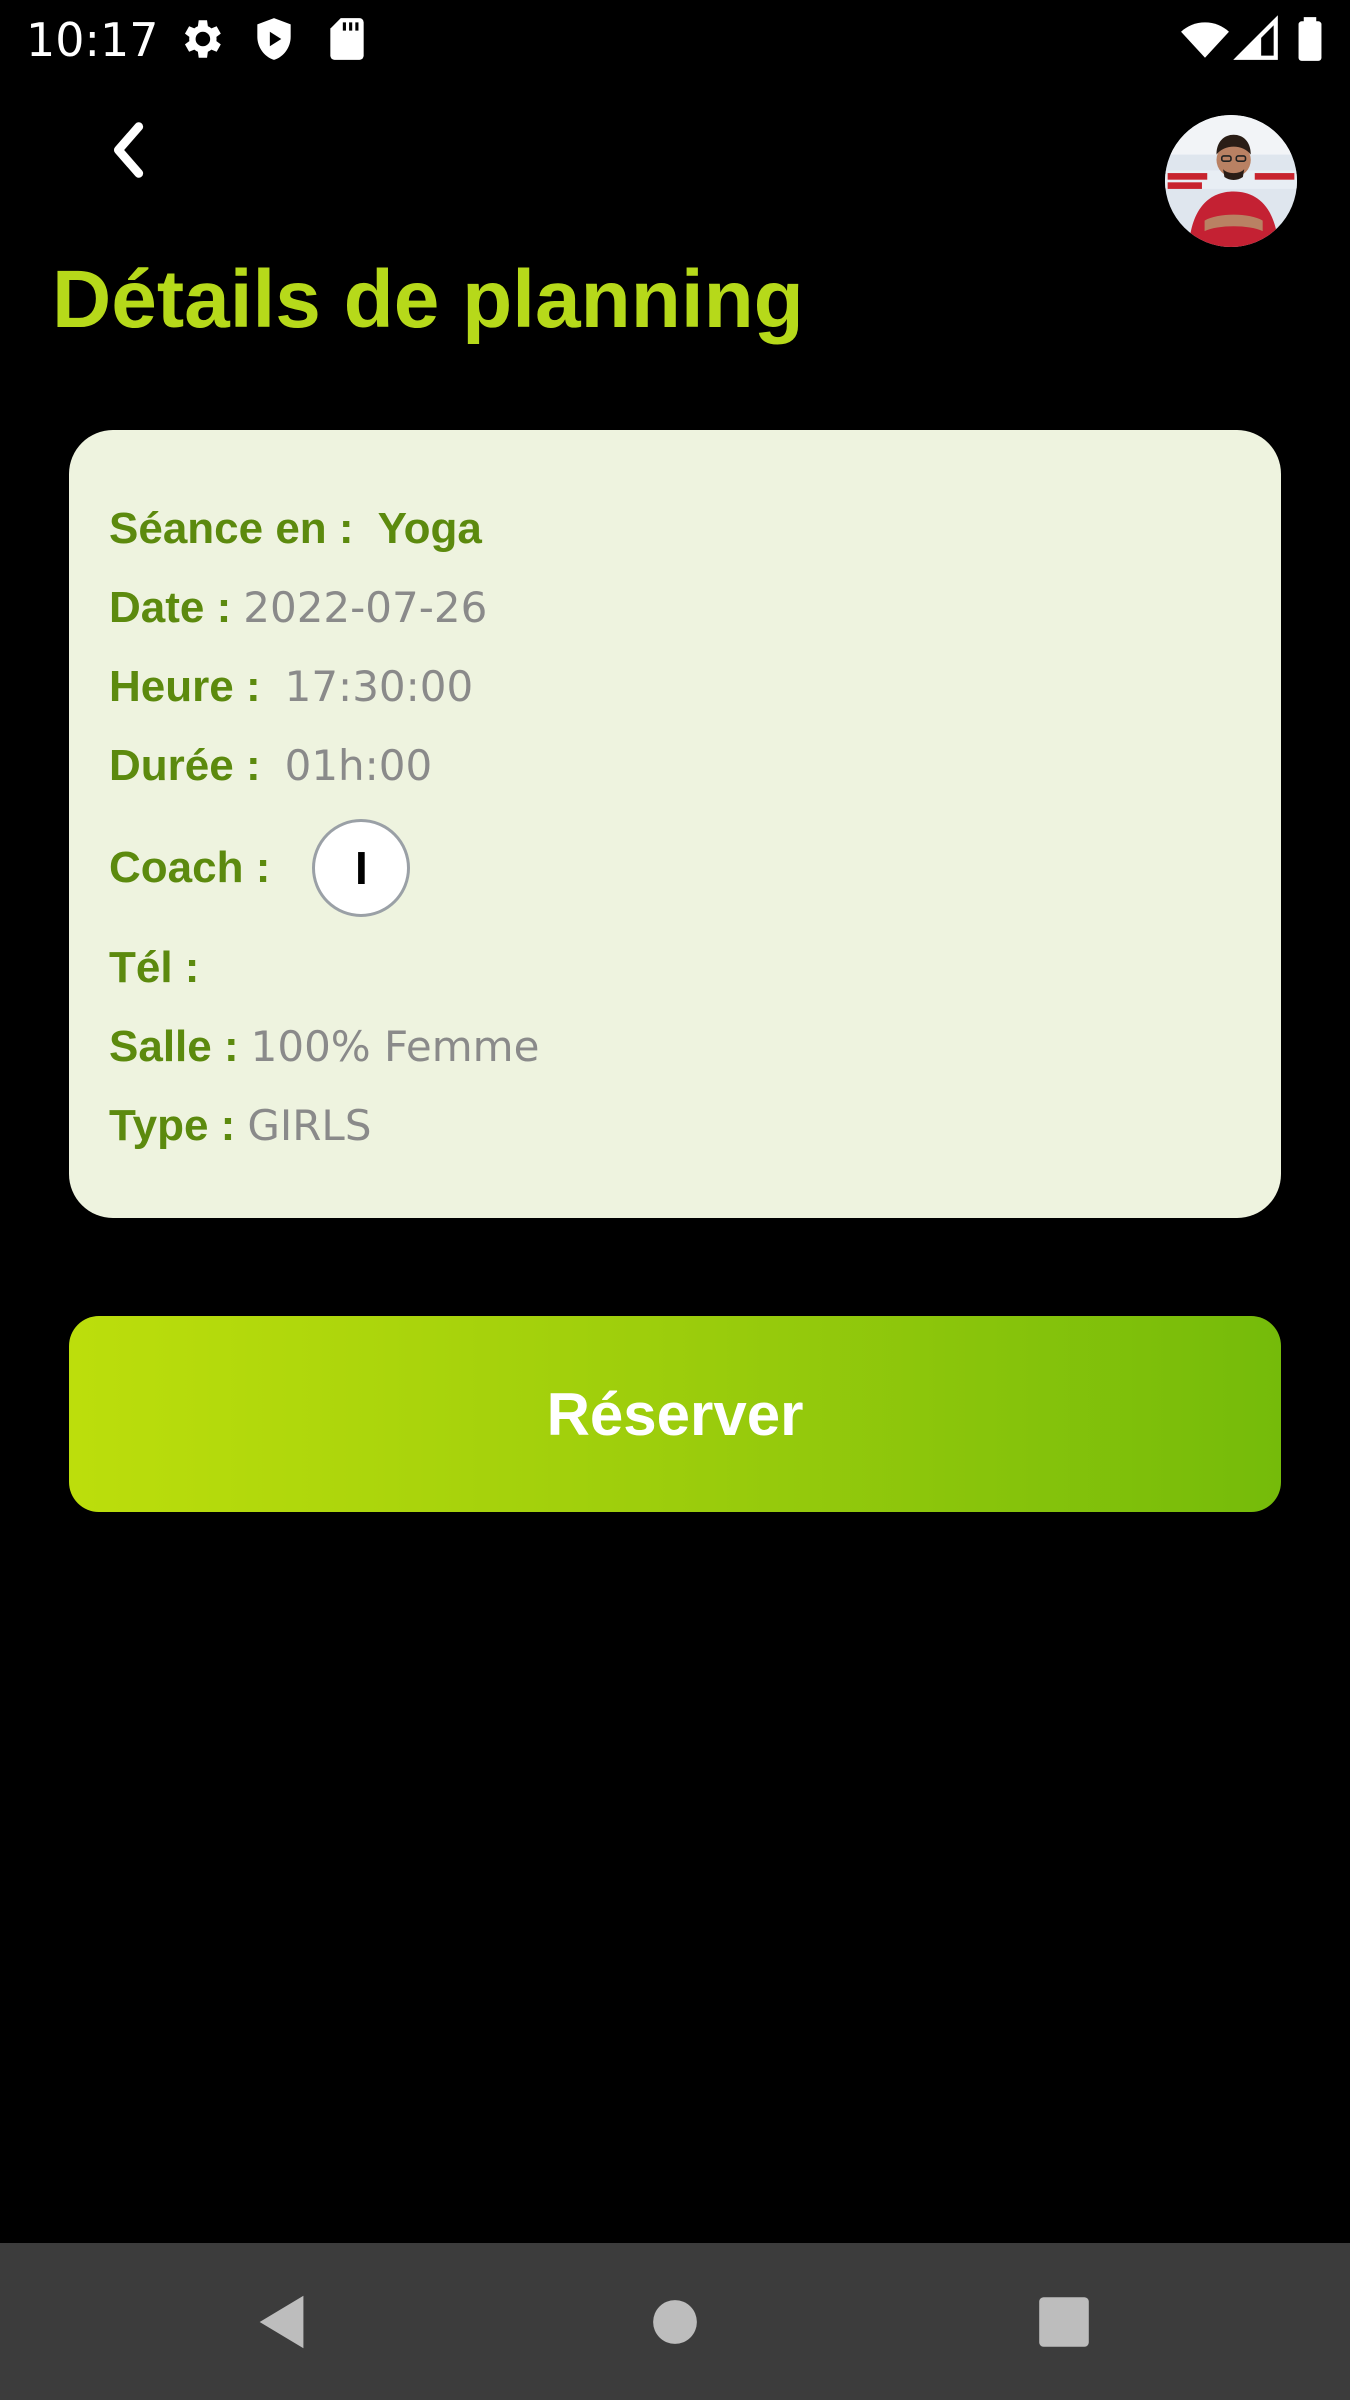 This screenshot has height=2400, width=1350. I want to click on duree-row: Durée : 01h:00, so click(270, 766).